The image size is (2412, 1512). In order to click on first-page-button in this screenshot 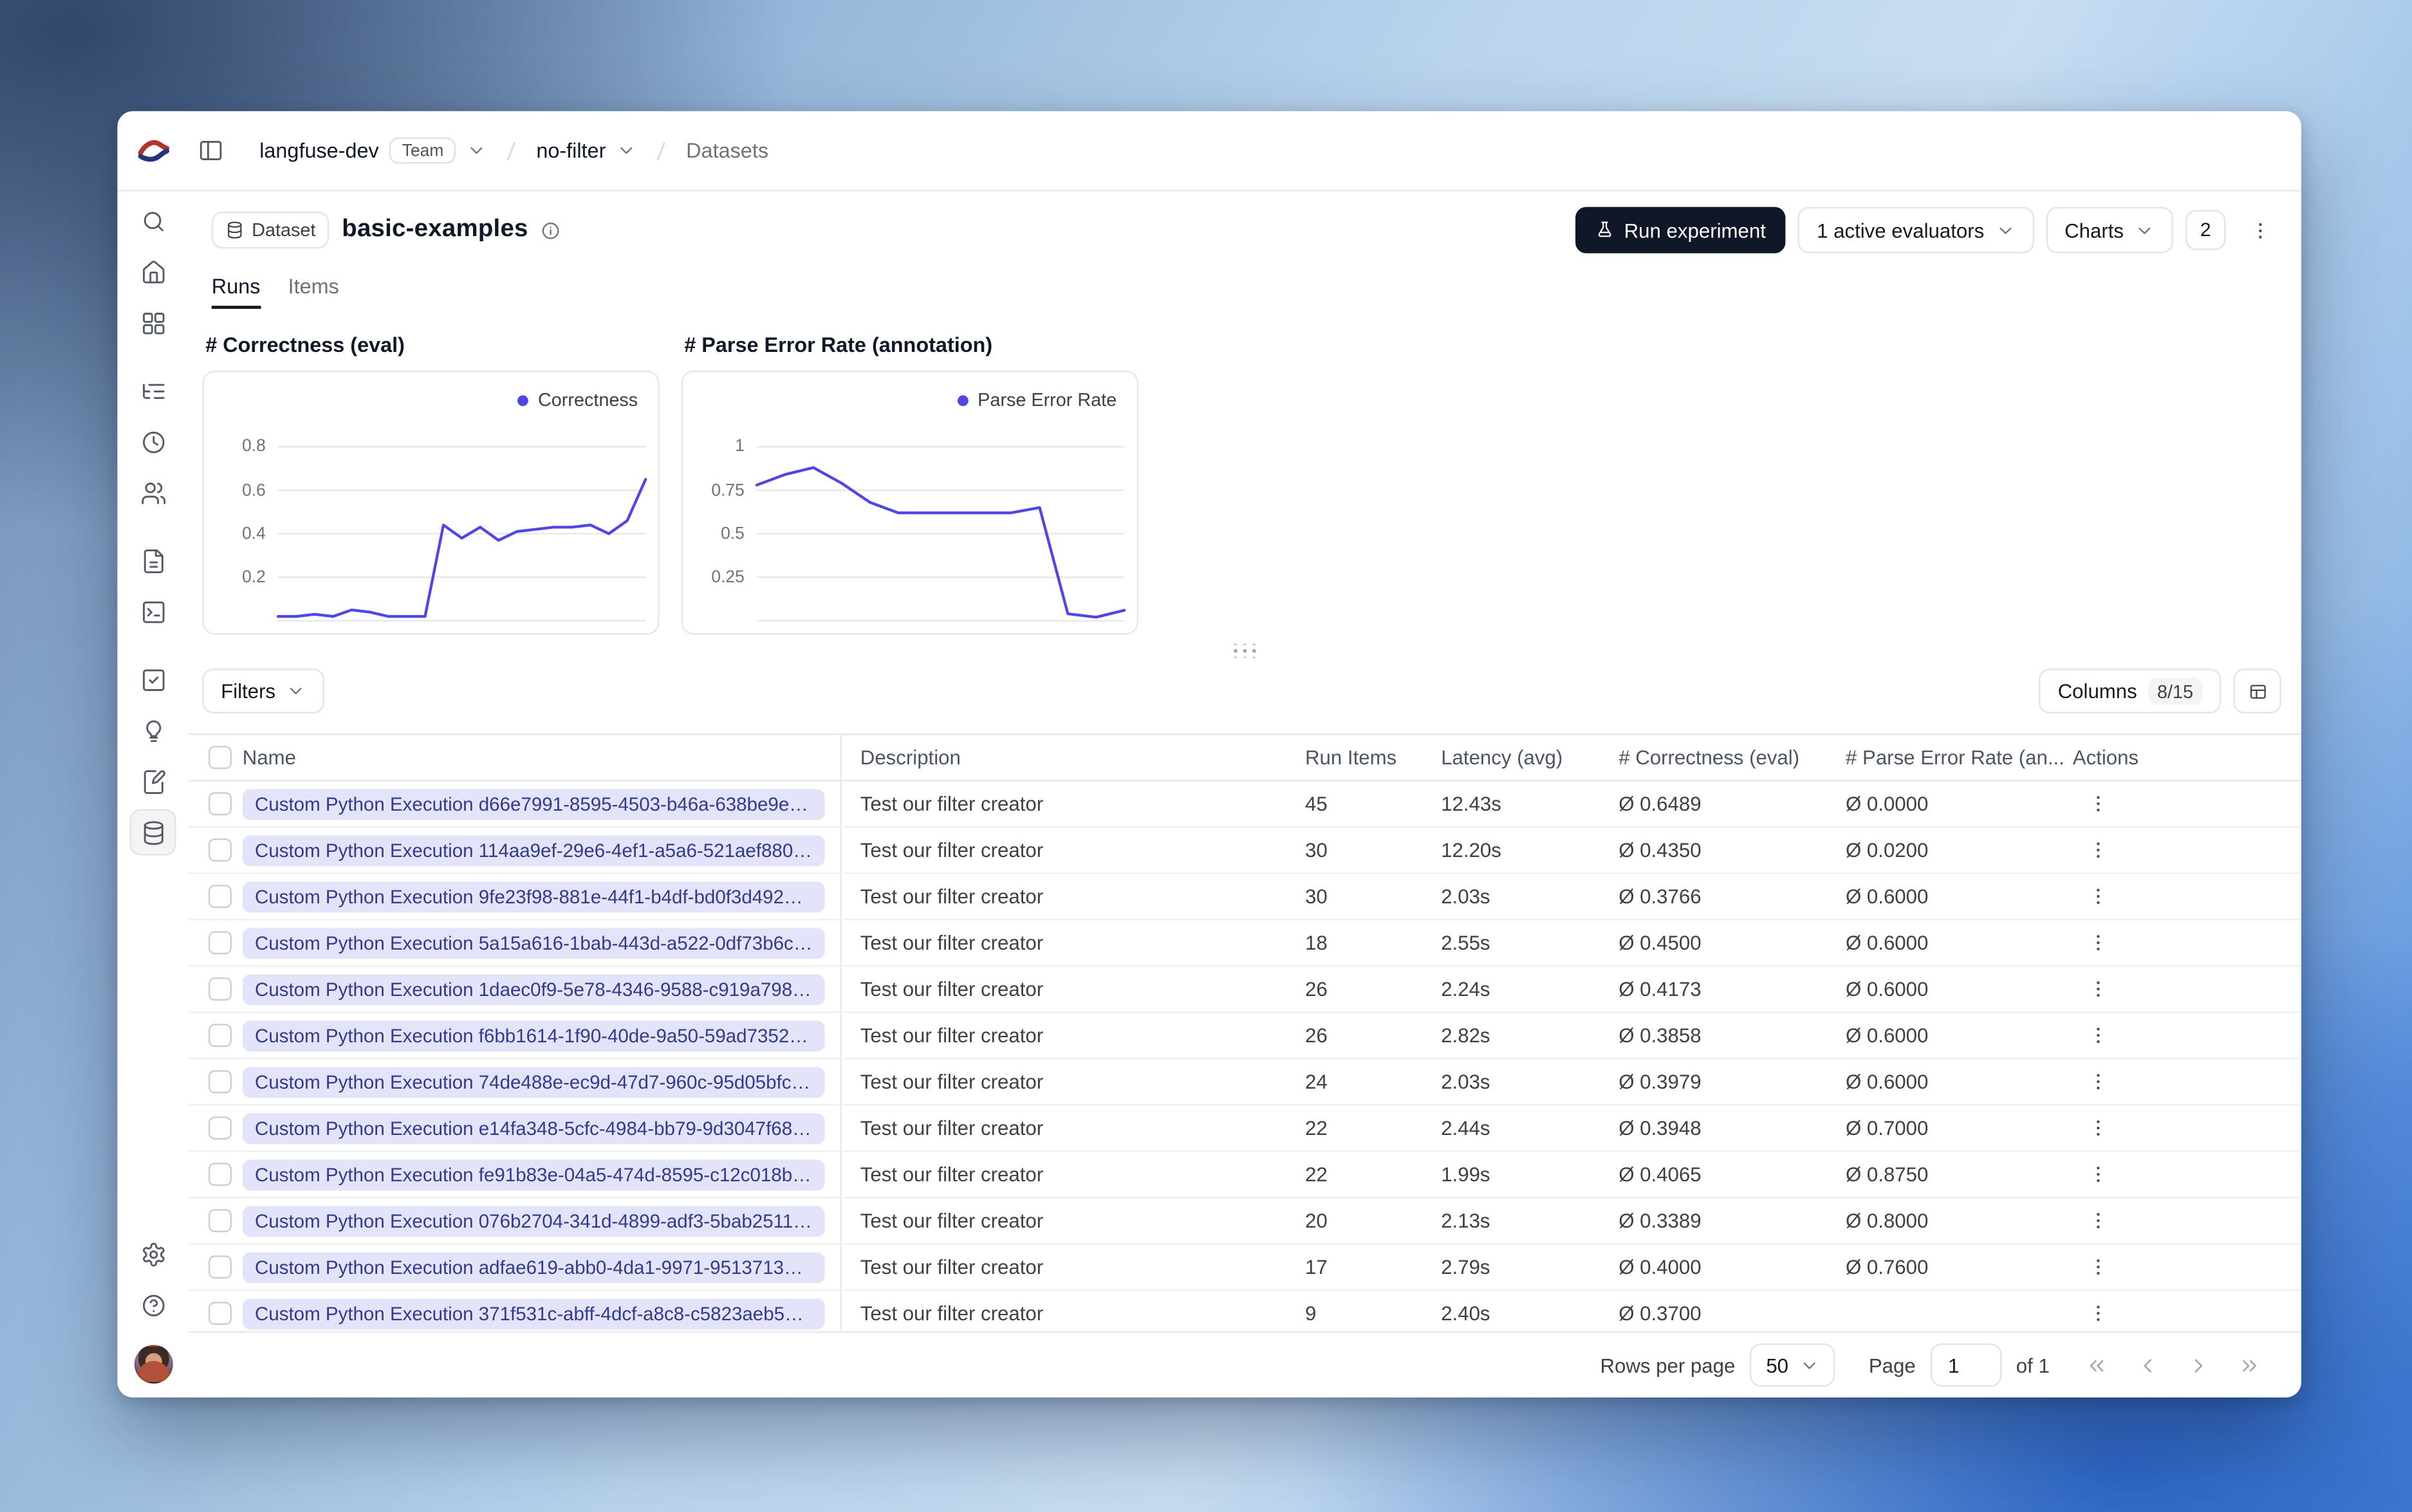, I will do `click(2095, 1365)`.